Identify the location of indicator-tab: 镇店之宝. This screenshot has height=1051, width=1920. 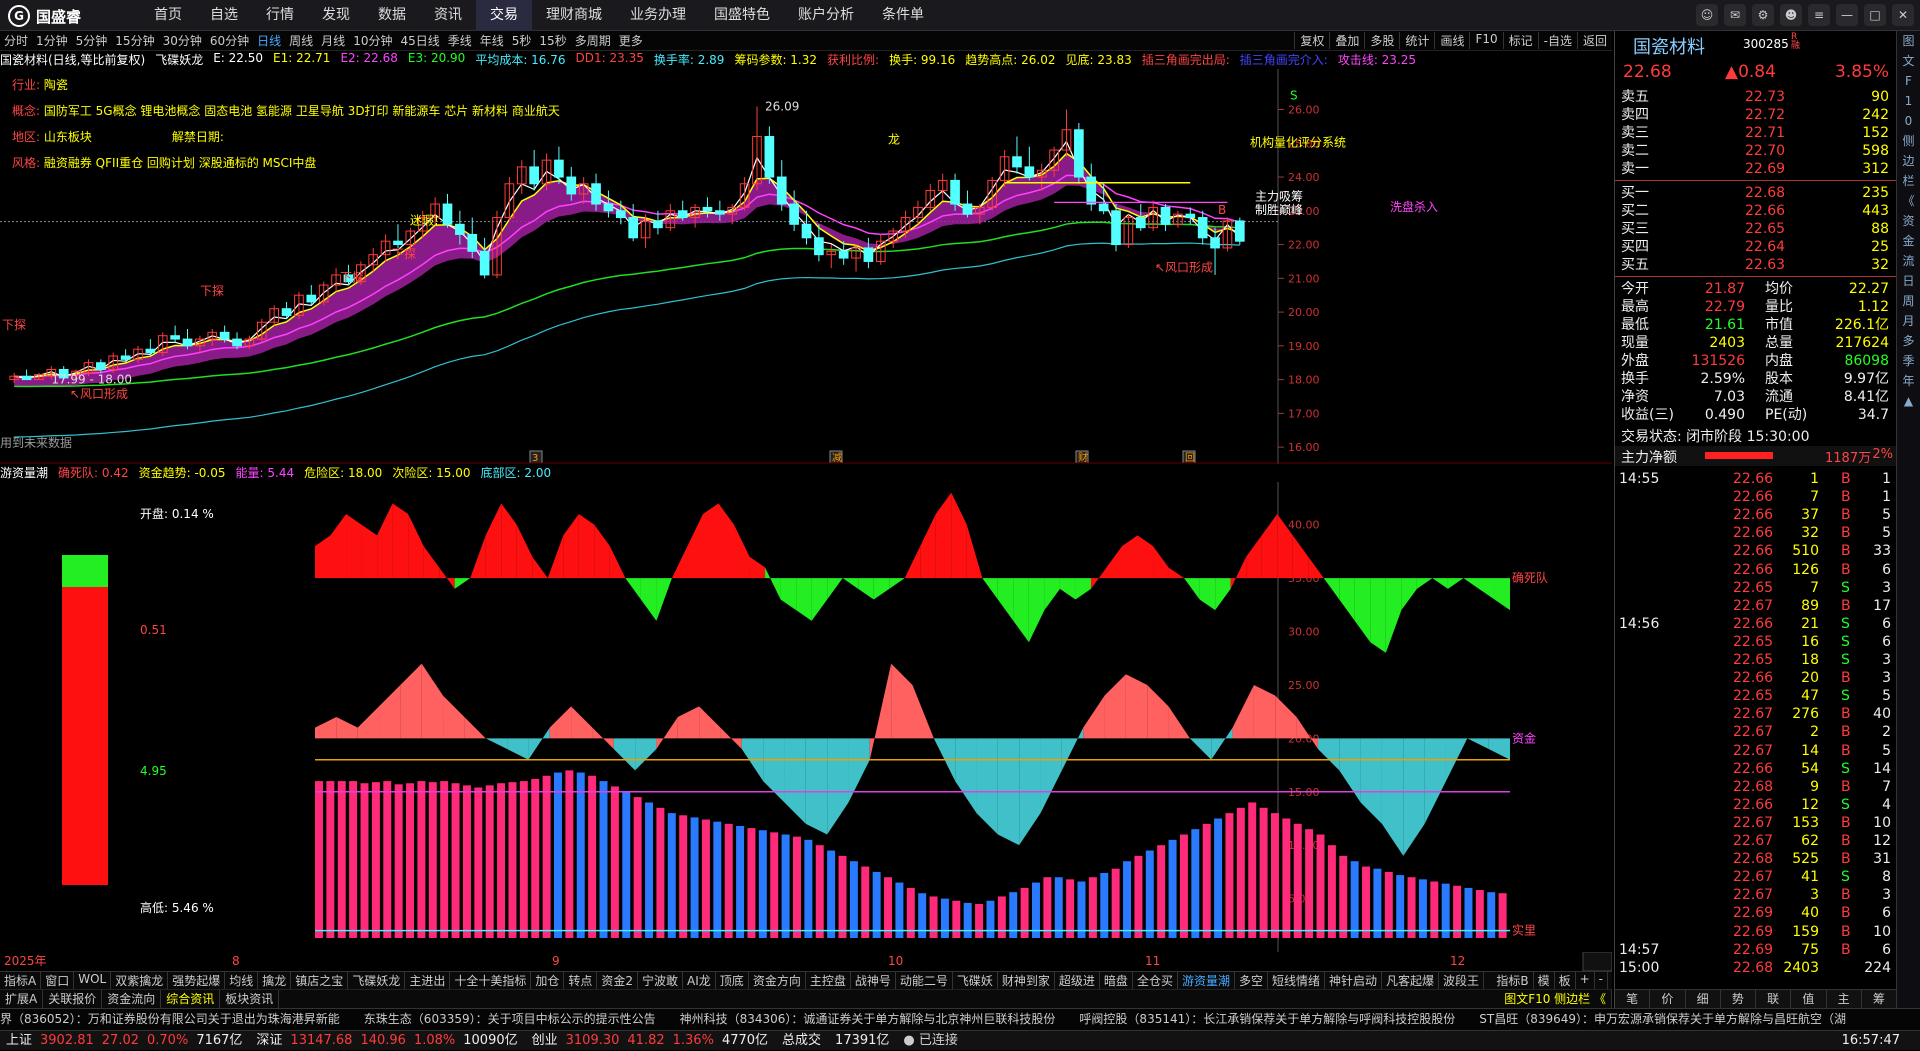
(320, 980).